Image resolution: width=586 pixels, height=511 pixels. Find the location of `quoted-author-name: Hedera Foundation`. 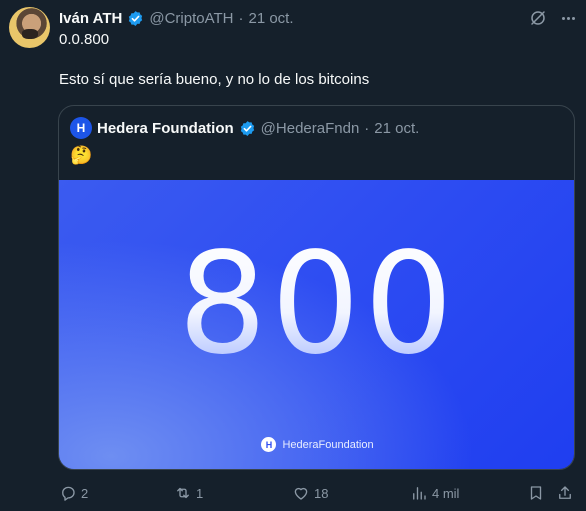

quoted-author-name: Hedera Foundation is located at coordinates (165, 128).